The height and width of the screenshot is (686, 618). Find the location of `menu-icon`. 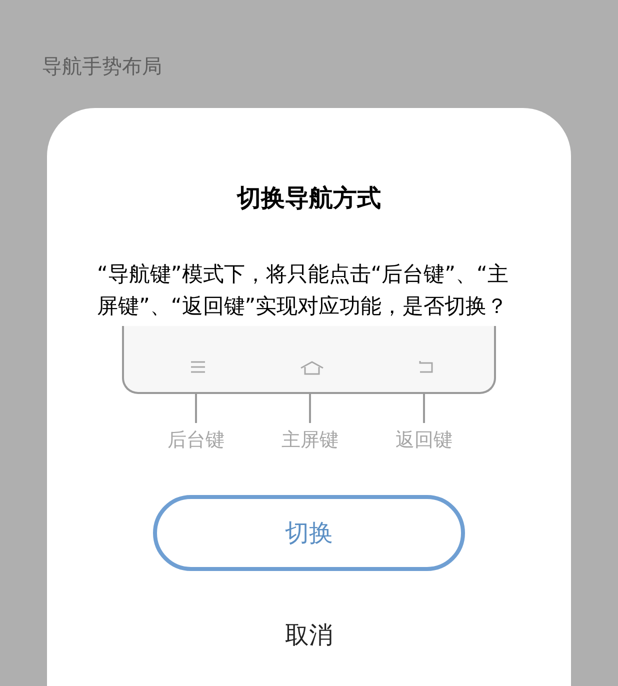

menu-icon is located at coordinates (198, 367).